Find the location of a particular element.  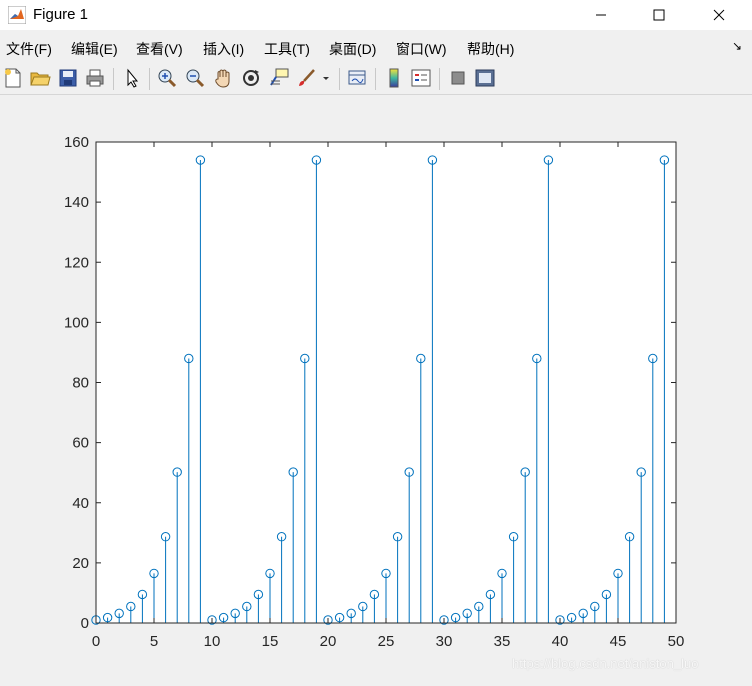

matlab-logo-icon is located at coordinates (17, 15).